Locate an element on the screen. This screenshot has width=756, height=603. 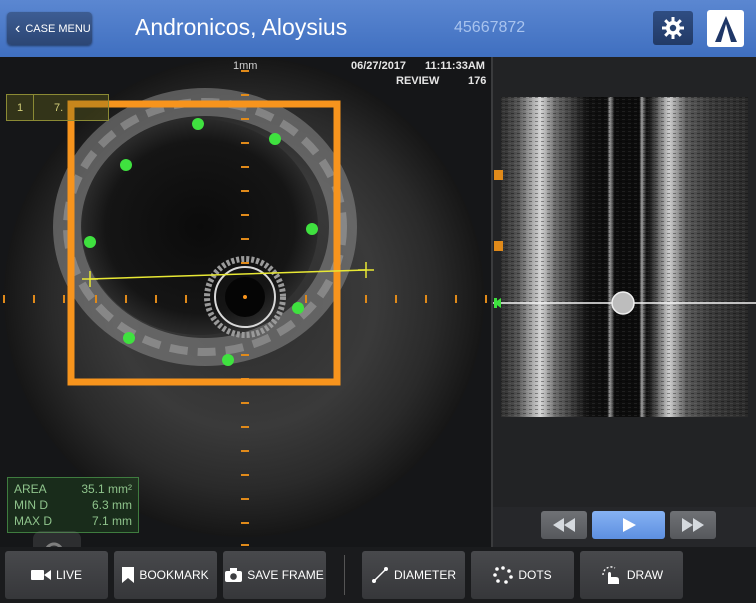
patient-id: 45667872 is located at coordinates (490, 27).